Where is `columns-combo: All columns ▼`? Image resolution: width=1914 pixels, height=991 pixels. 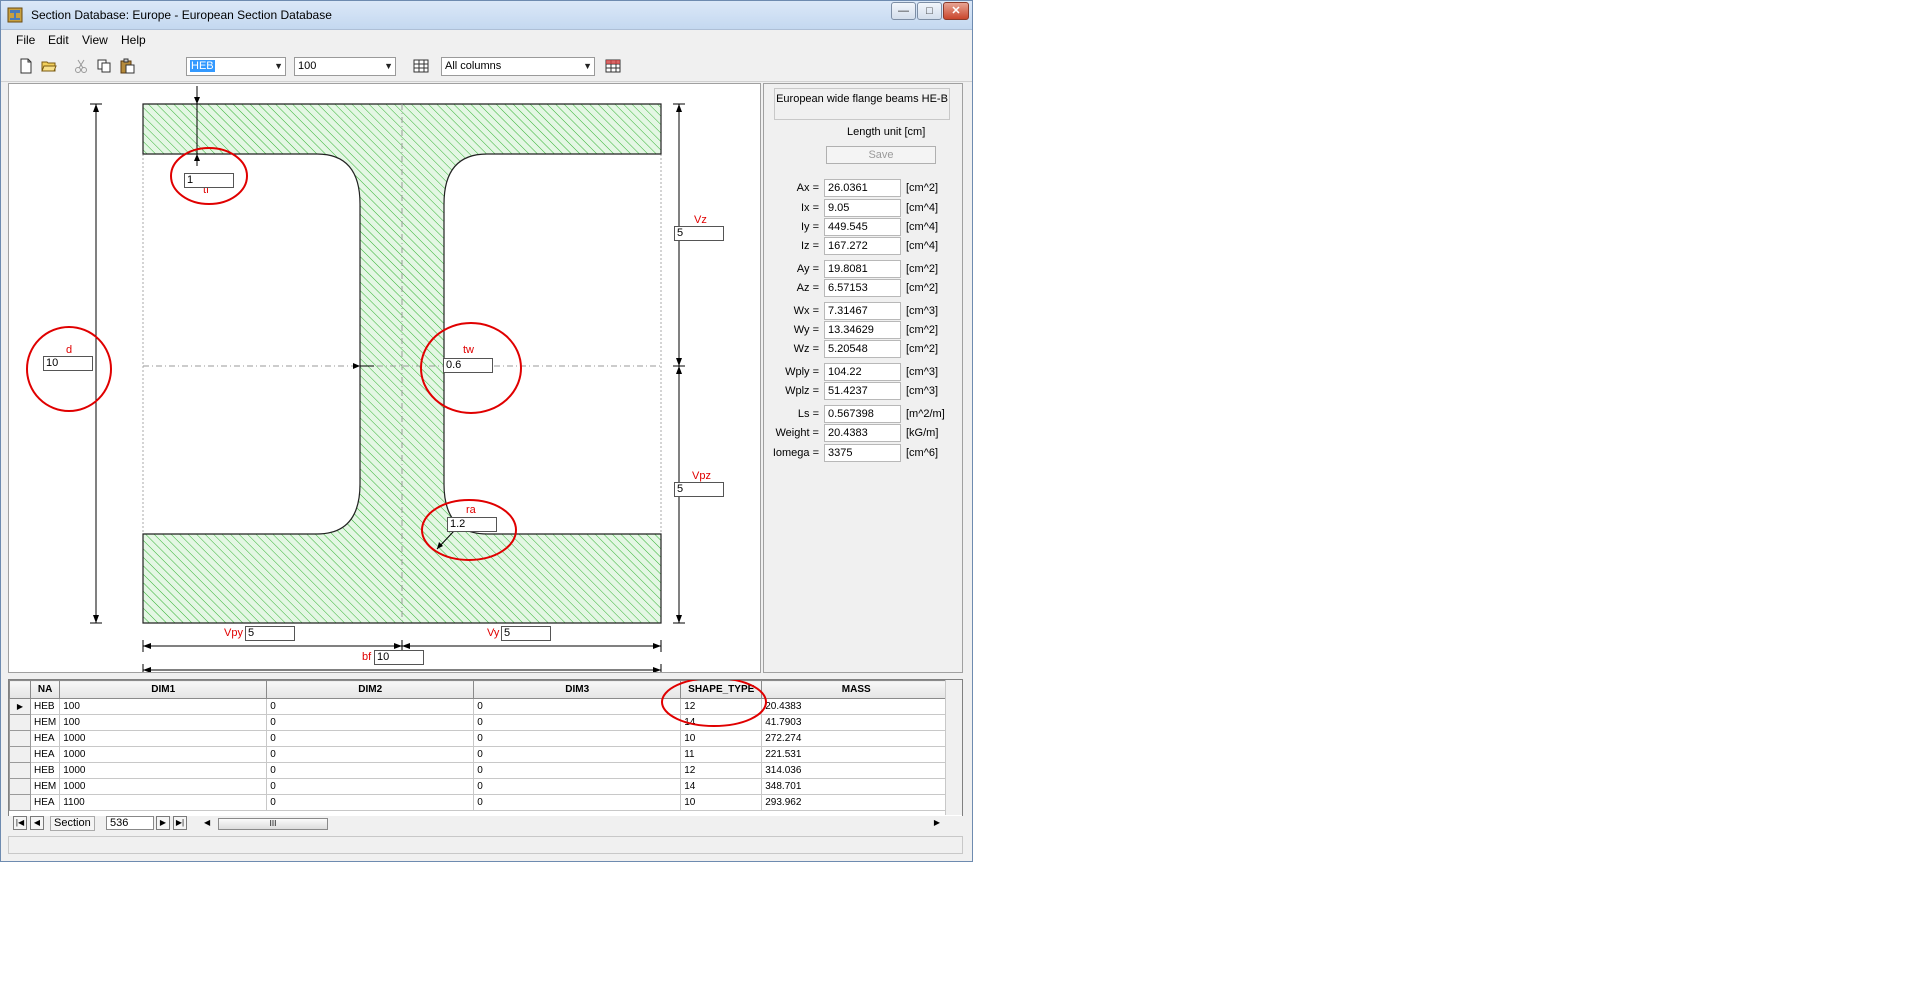 columns-combo: All columns ▼ is located at coordinates (518, 66).